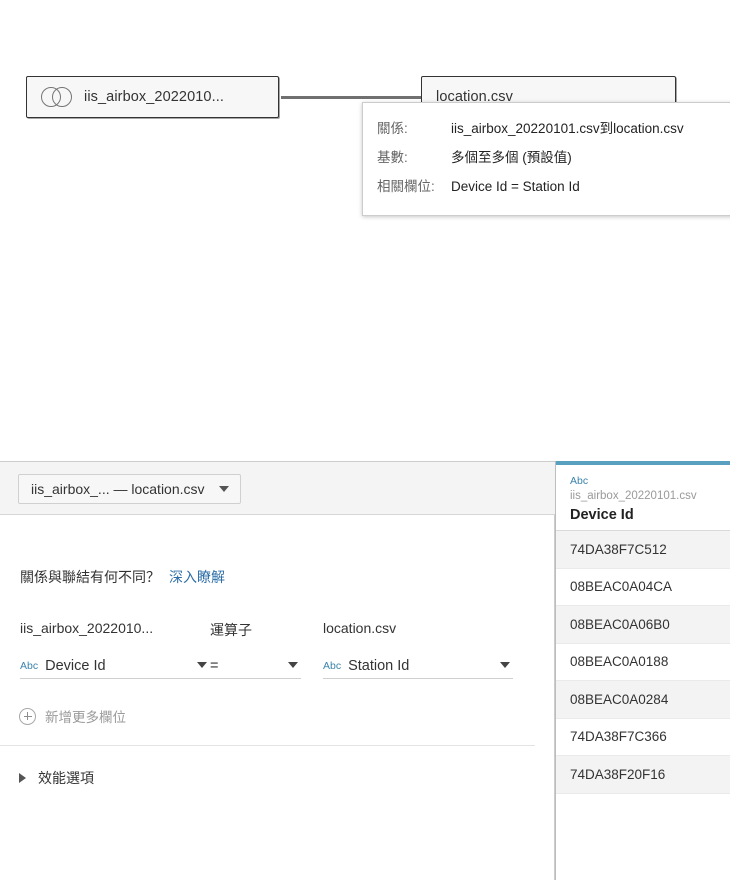 The image size is (730, 880). I want to click on tooltip-value-matching-fields: Device Id = Station Id, so click(515, 186).